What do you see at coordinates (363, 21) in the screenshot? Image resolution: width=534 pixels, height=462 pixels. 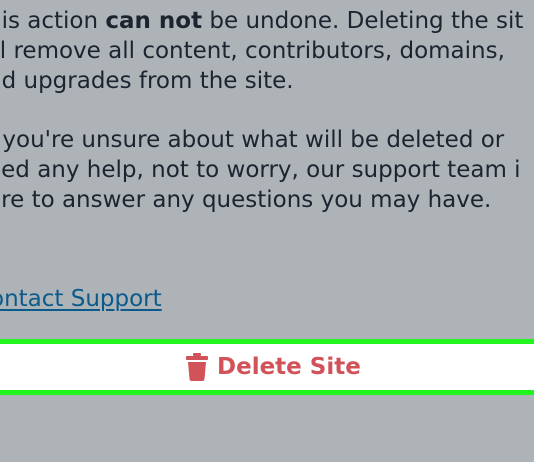 I see `warning-line-1-end: be undone. Deleting the sit` at bounding box center [363, 21].